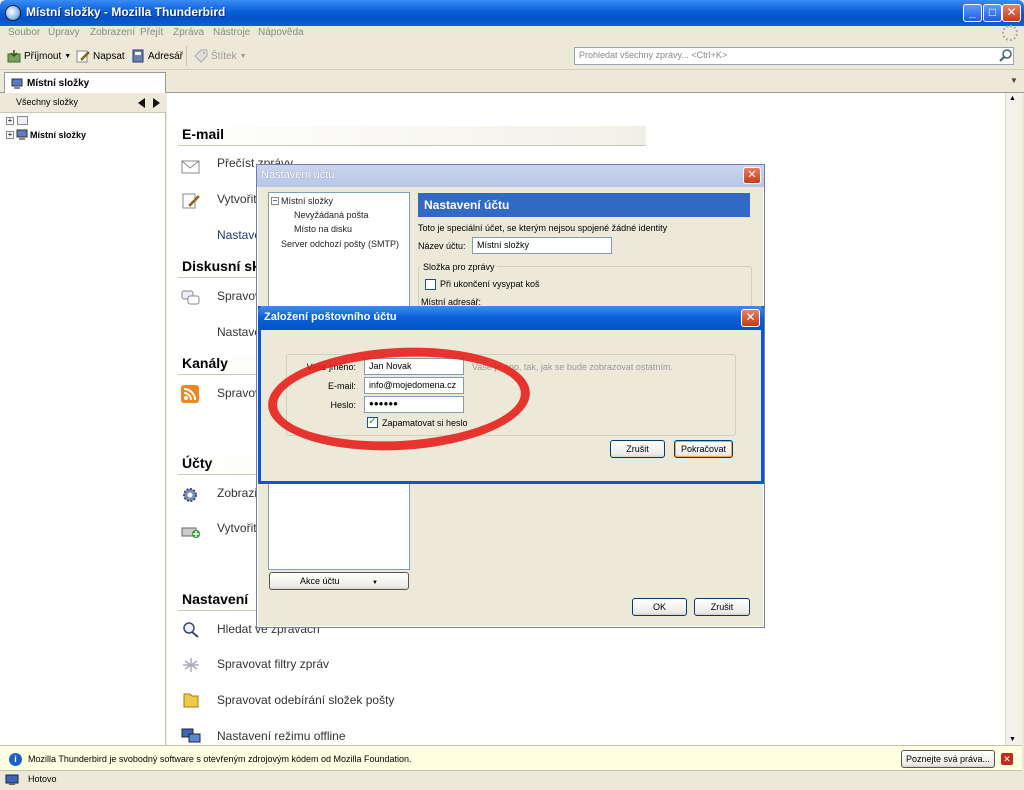 The width and height of the screenshot is (1024, 790). Describe the element at coordinates (237, 528) in the screenshot. I see `link-create-account: Vytvořit` at that location.